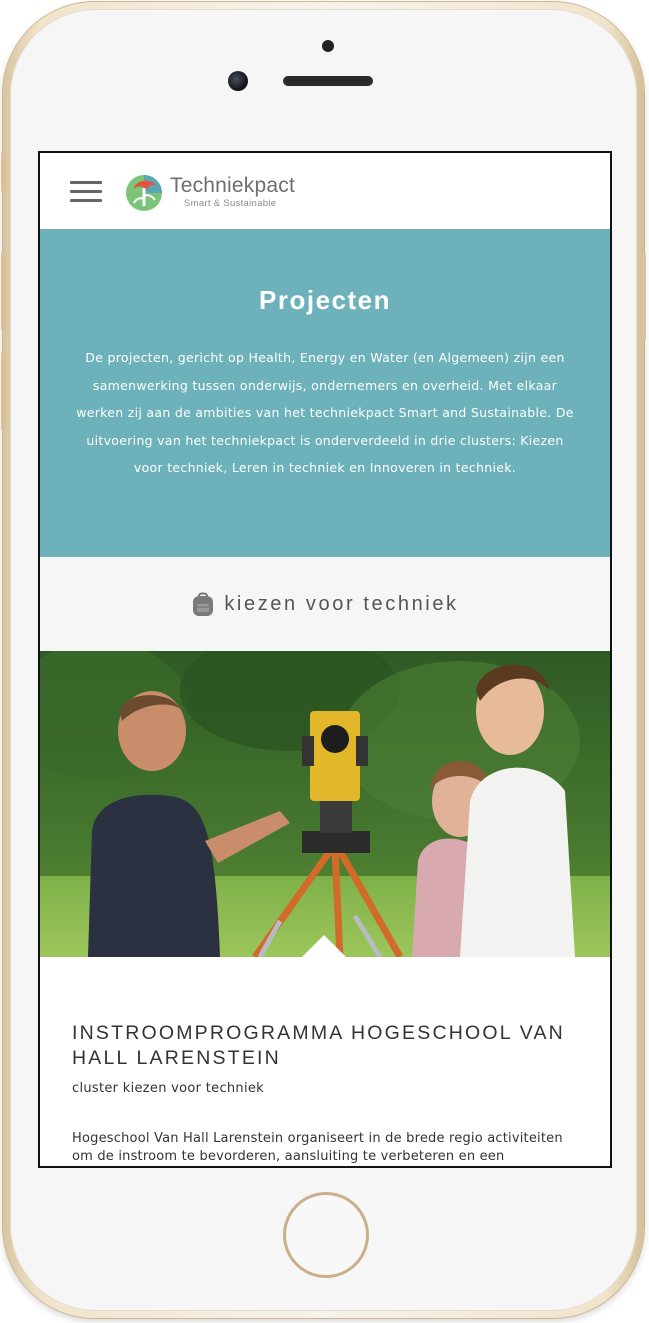 The width and height of the screenshot is (649, 1323). What do you see at coordinates (144, 193) in the screenshot?
I see `techniekpact-logo-icon` at bounding box center [144, 193].